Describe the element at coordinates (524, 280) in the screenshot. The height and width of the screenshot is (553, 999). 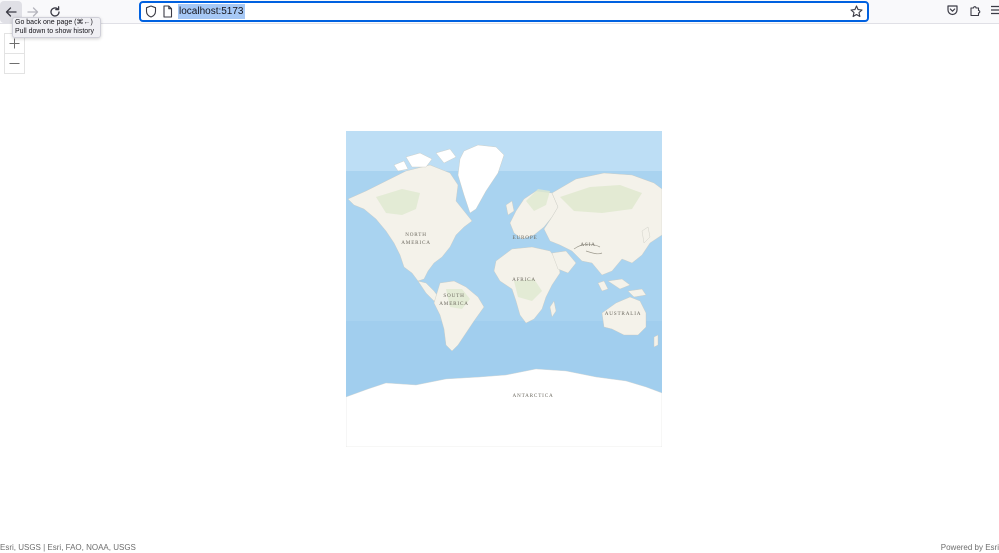
I see `label-africa: AFRICA` at that location.